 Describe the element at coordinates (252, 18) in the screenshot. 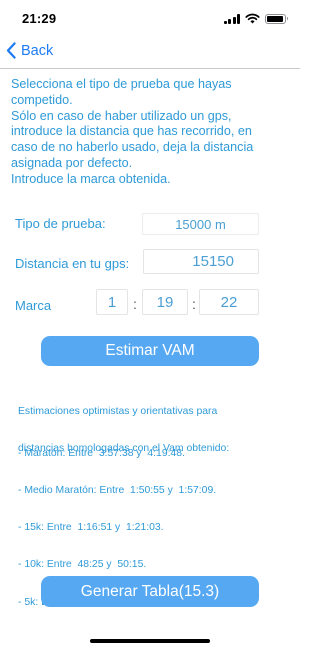

I see `wifi-icon` at that location.